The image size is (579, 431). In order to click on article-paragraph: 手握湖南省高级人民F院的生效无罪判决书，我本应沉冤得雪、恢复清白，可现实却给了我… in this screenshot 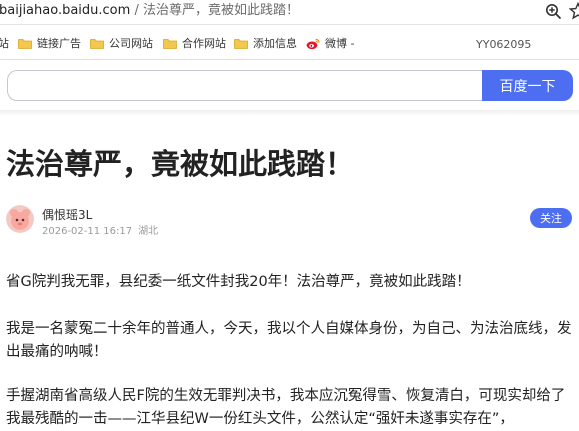, I will do `click(286, 407)`.